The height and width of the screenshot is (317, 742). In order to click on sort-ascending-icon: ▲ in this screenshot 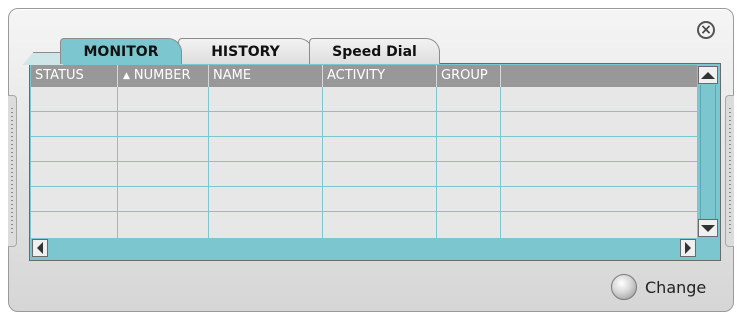, I will do `click(126, 76)`.